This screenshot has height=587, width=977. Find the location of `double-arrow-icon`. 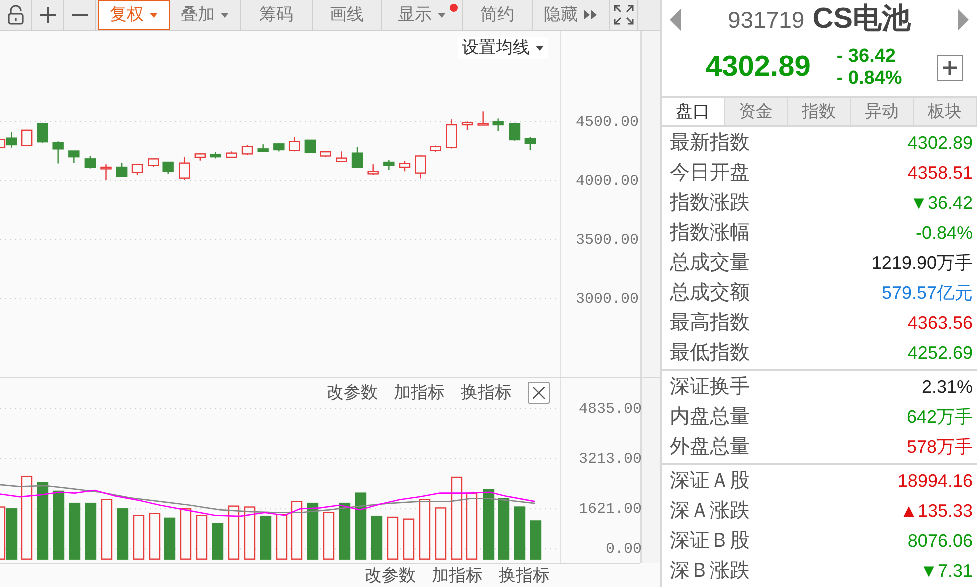

double-arrow-icon is located at coordinates (591, 15).